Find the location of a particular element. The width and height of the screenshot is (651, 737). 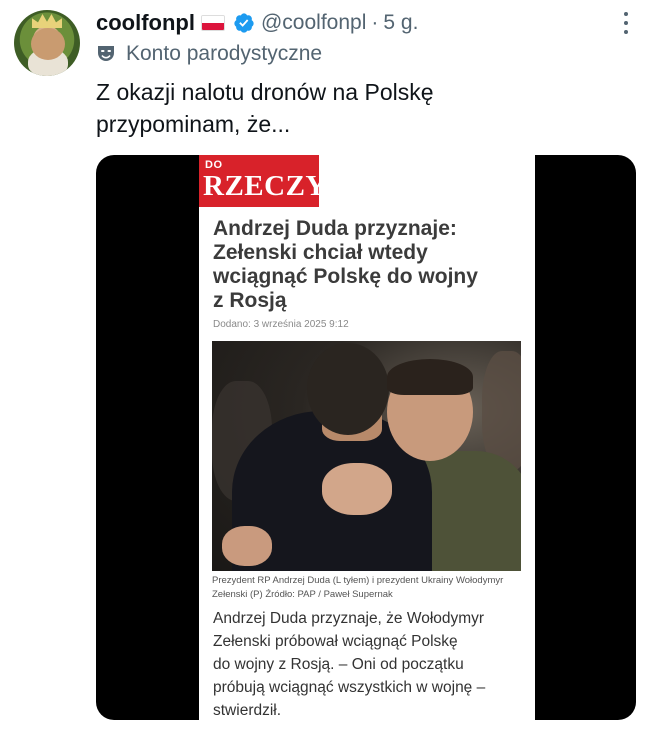

verified-badge-icon is located at coordinates (244, 23).